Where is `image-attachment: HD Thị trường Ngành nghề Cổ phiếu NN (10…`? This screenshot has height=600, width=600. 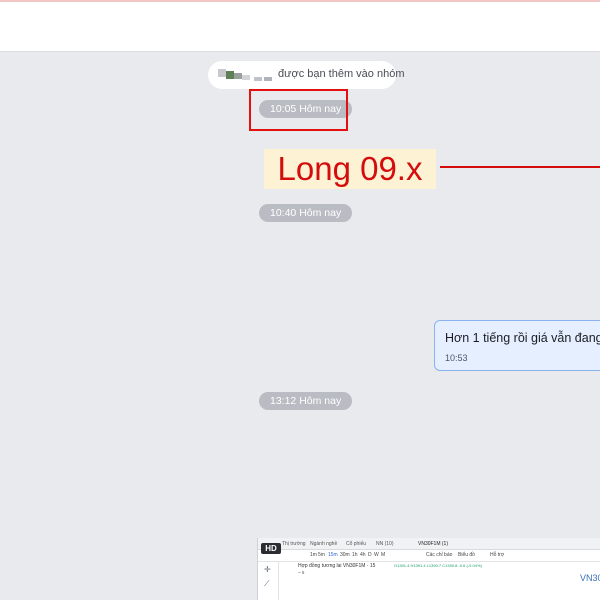
image-attachment: HD Thị trường Ngành nghề Cổ phiếu NN (10… is located at coordinates (428, 569).